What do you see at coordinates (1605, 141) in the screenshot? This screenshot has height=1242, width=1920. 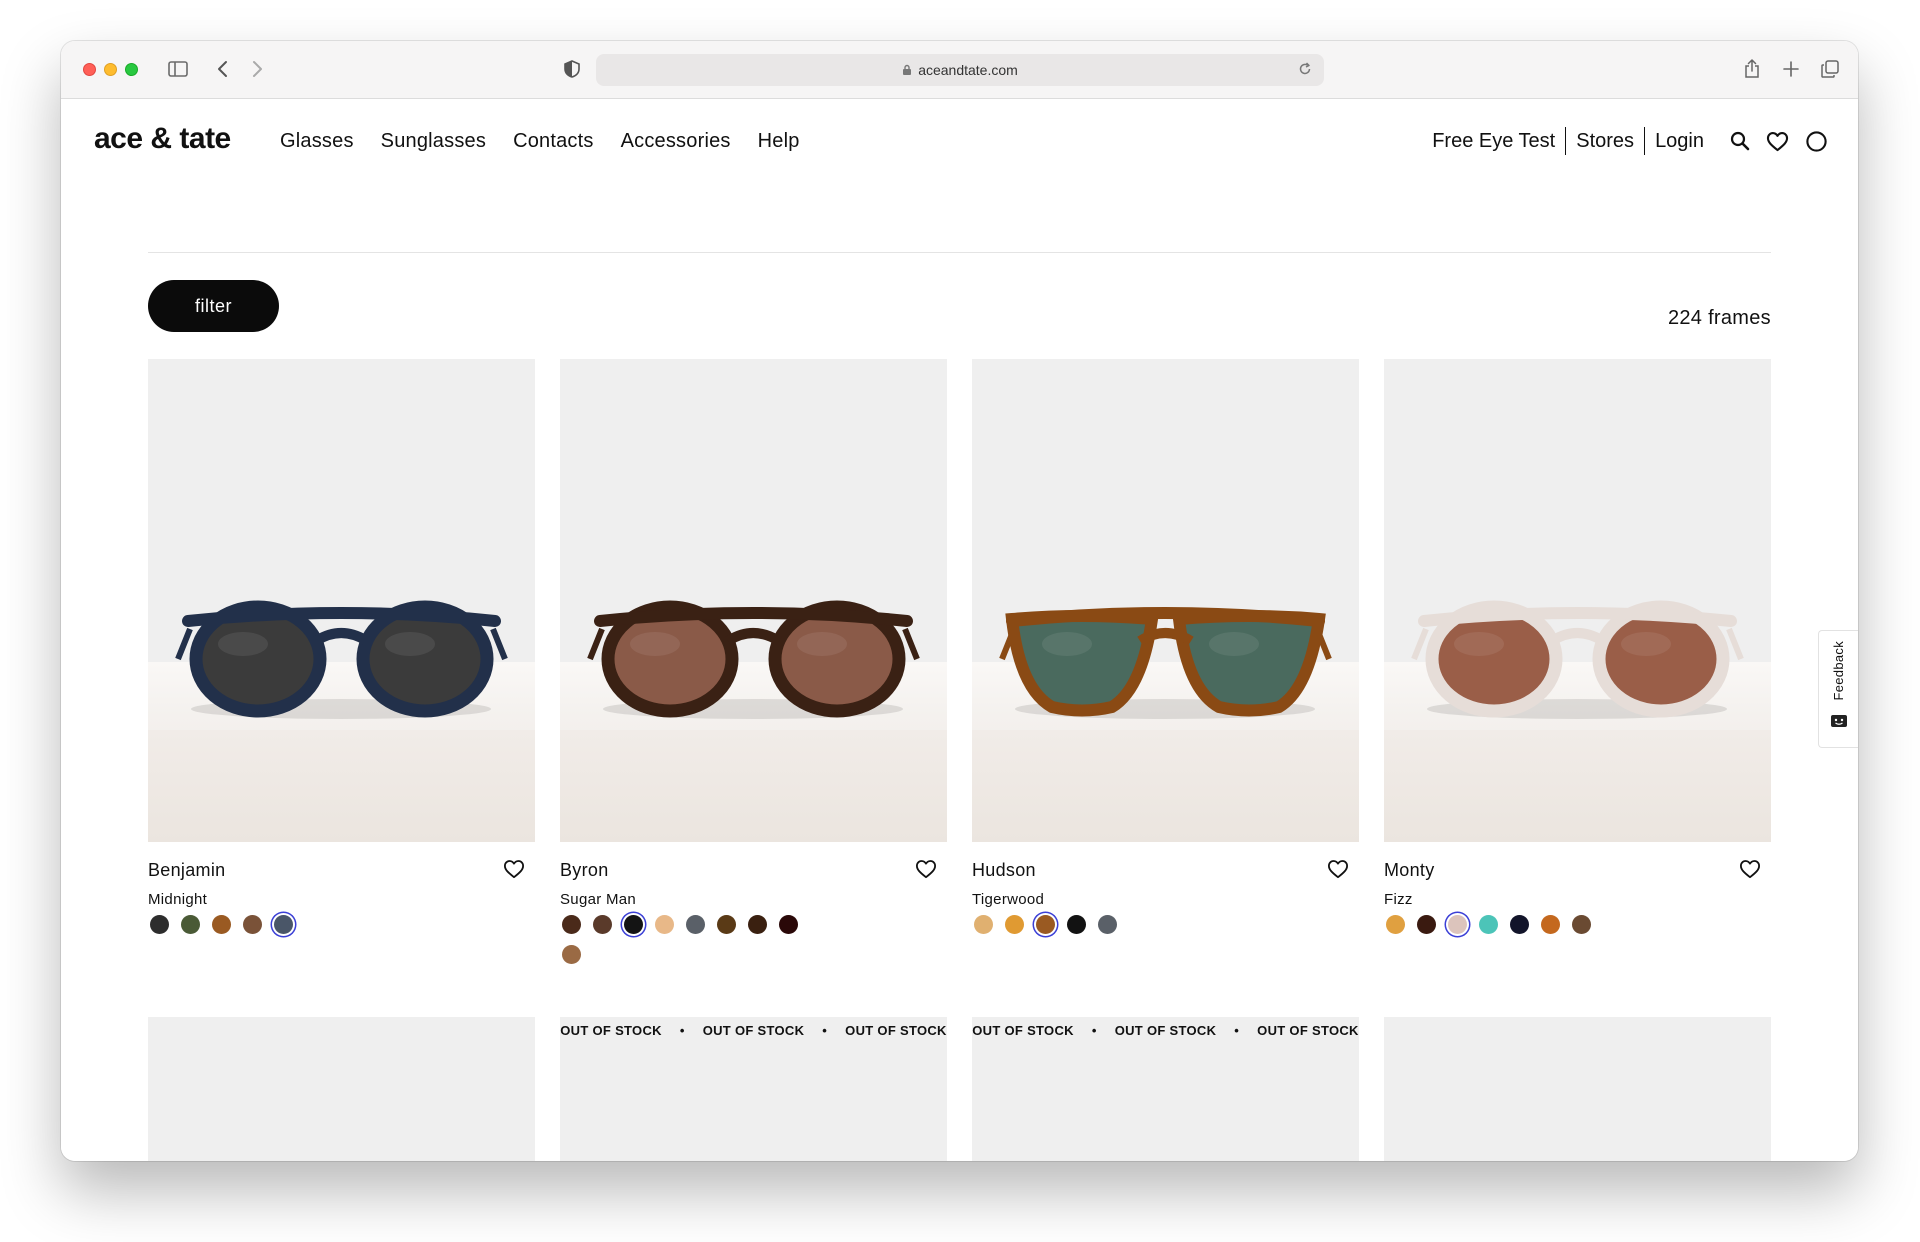 I see `stores-link: Stores` at bounding box center [1605, 141].